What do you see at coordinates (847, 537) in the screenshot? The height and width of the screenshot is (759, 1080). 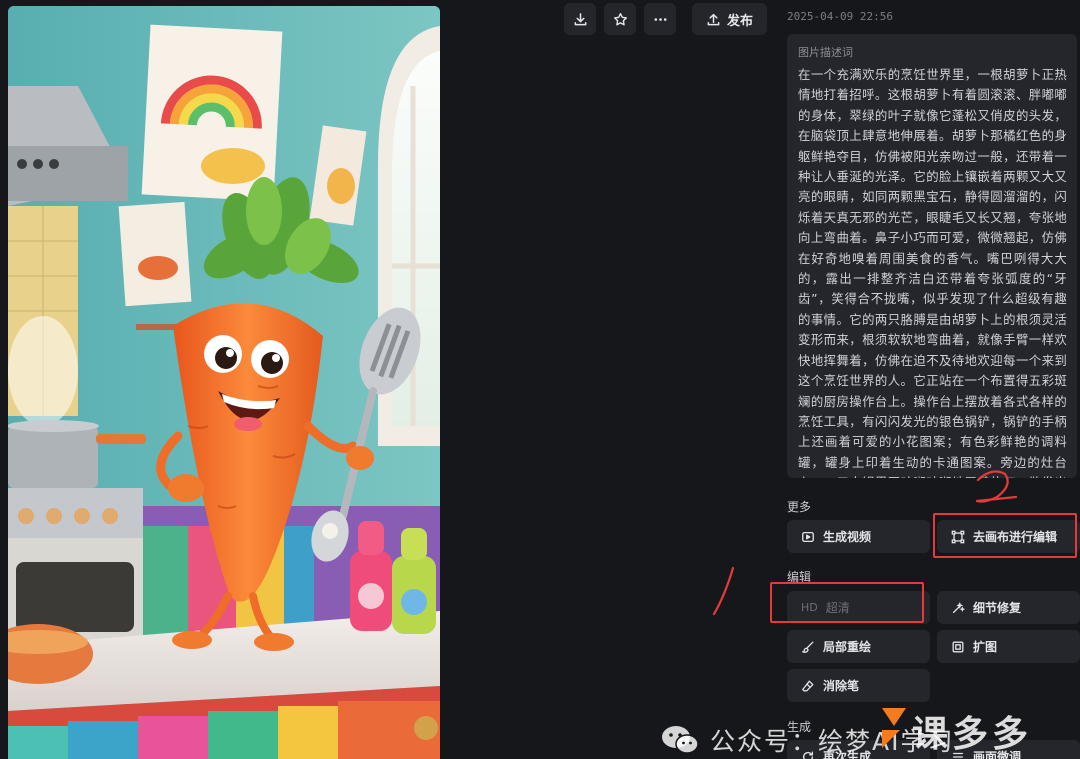 I see `generate-video-label: 生成视频` at bounding box center [847, 537].